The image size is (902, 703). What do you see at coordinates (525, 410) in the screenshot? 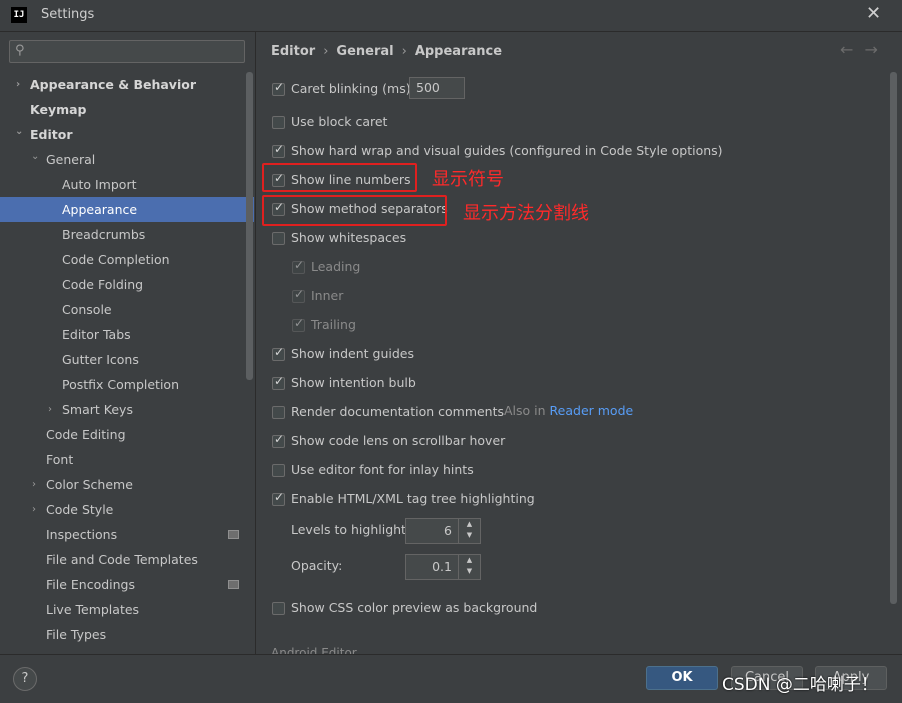
I see `hint-prefix: Also in` at bounding box center [525, 410].